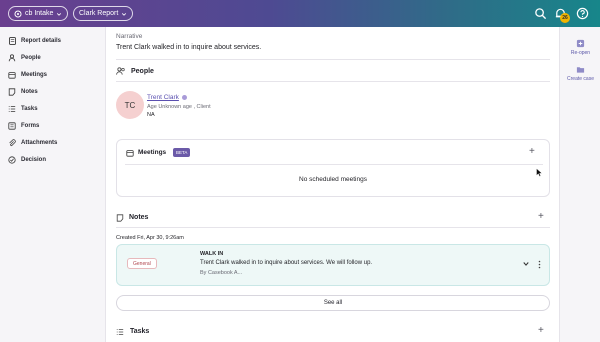 This screenshot has height=342, width=600. Describe the element at coordinates (539, 264) in the screenshot. I see `more-options-icon` at that location.